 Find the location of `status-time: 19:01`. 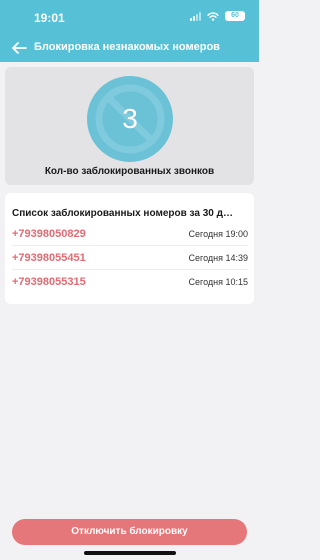

status-time: 19:01 is located at coordinates (49, 18).